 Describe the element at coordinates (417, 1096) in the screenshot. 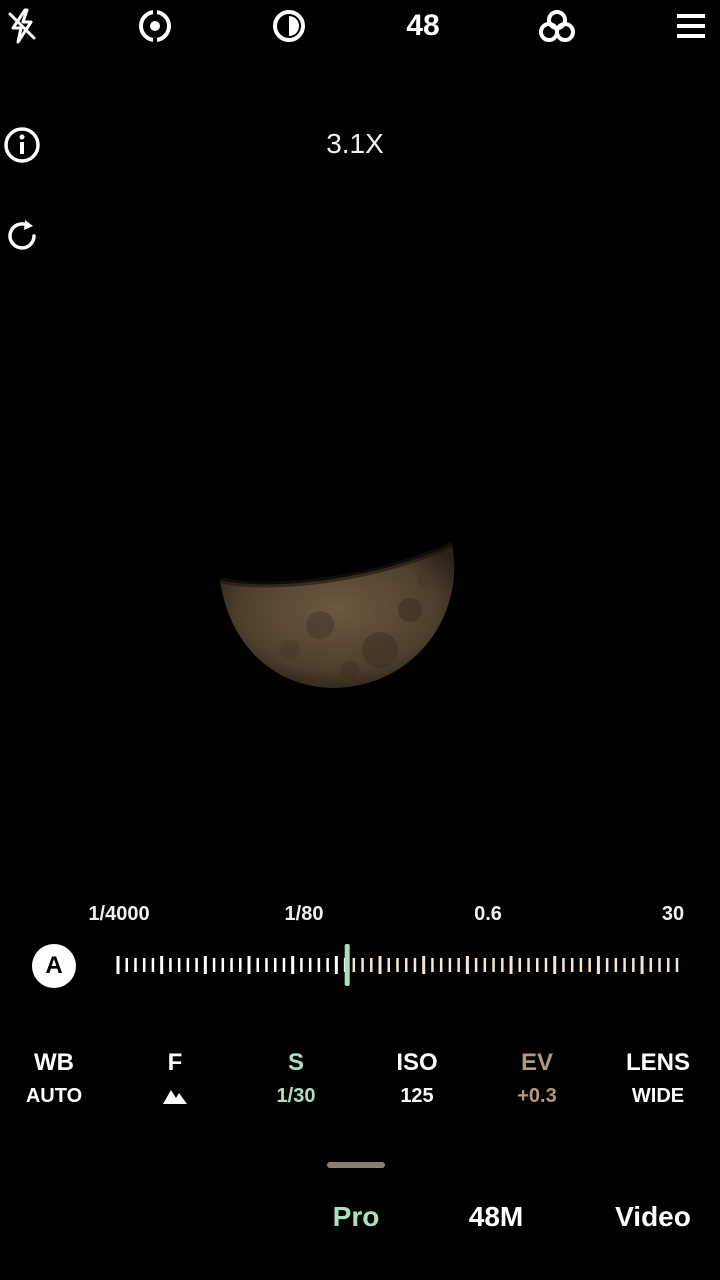

I see `param-value: 125` at that location.